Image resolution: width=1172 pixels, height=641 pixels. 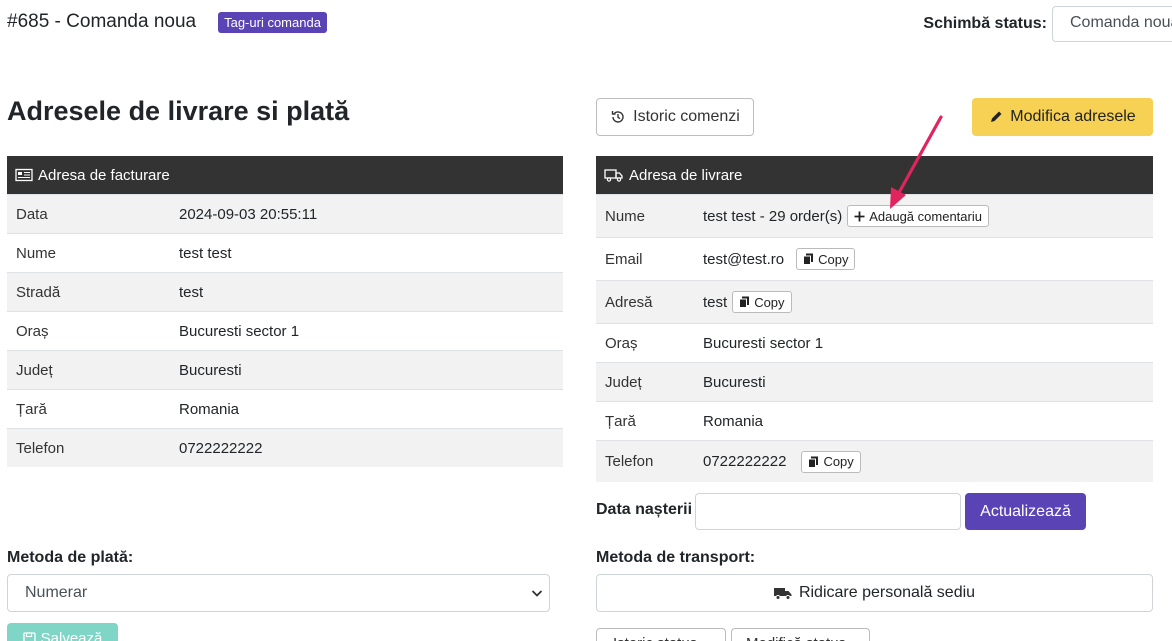 What do you see at coordinates (644, 509) in the screenshot?
I see `birthdate-label: Data nașterii` at bounding box center [644, 509].